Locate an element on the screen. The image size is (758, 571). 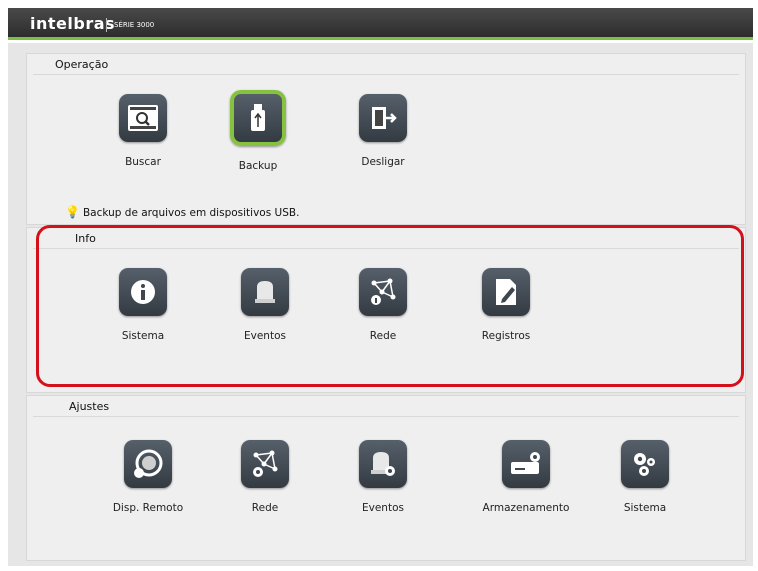
menu-item-desligar: Desligar is located at coordinates (383, 131).